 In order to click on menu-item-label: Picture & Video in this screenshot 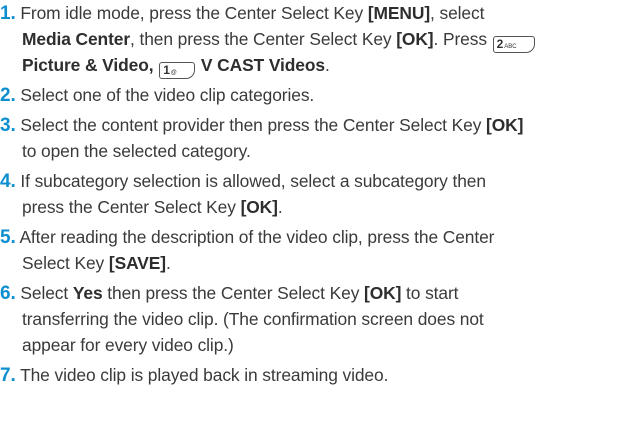, I will do `click(85, 65)`.